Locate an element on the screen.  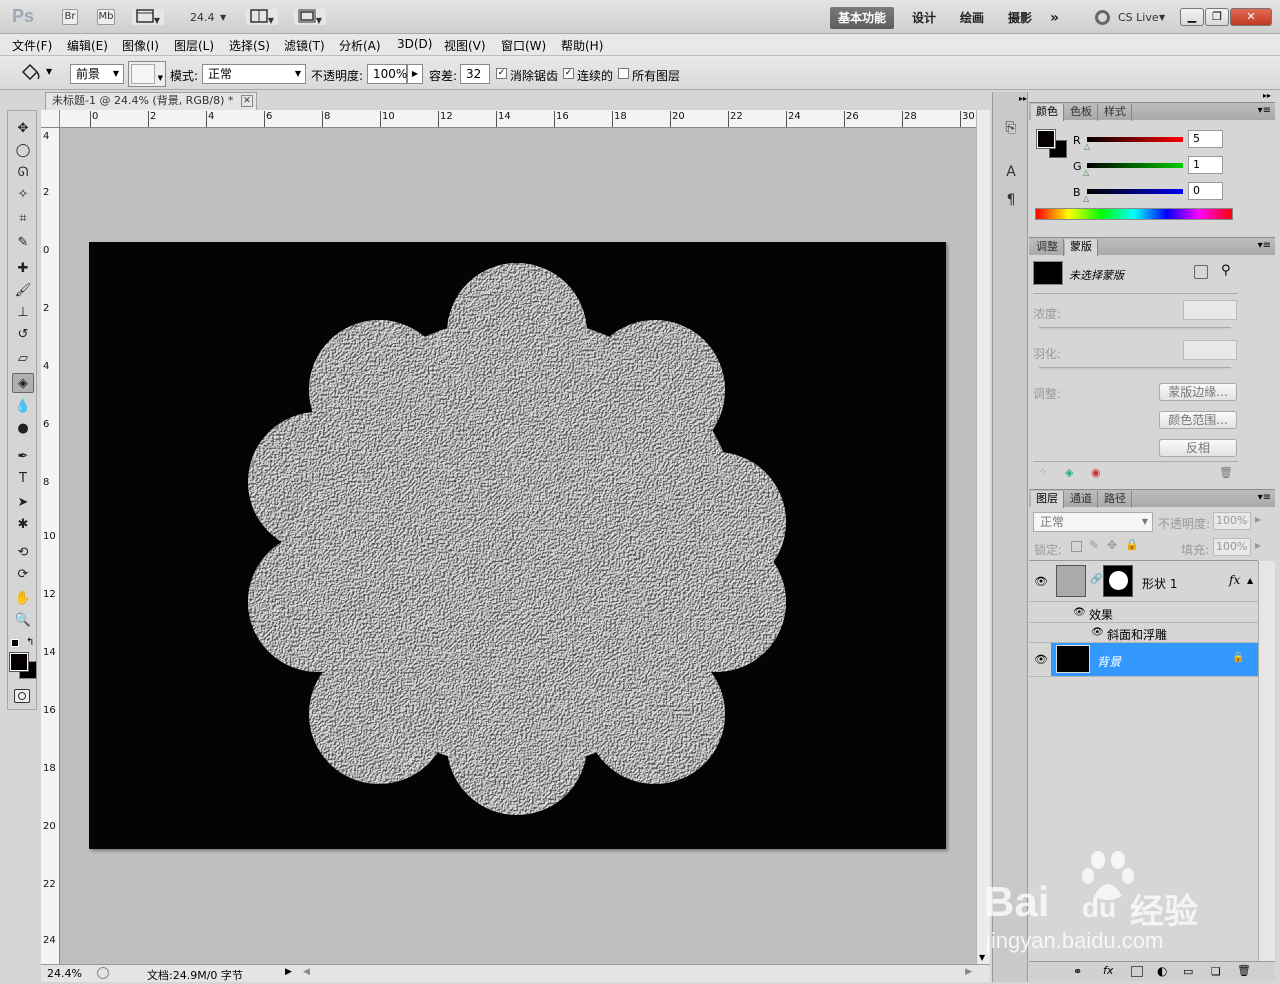
layer-row-background: 👁 背景 🔒 is located at coordinates (1143, 660).